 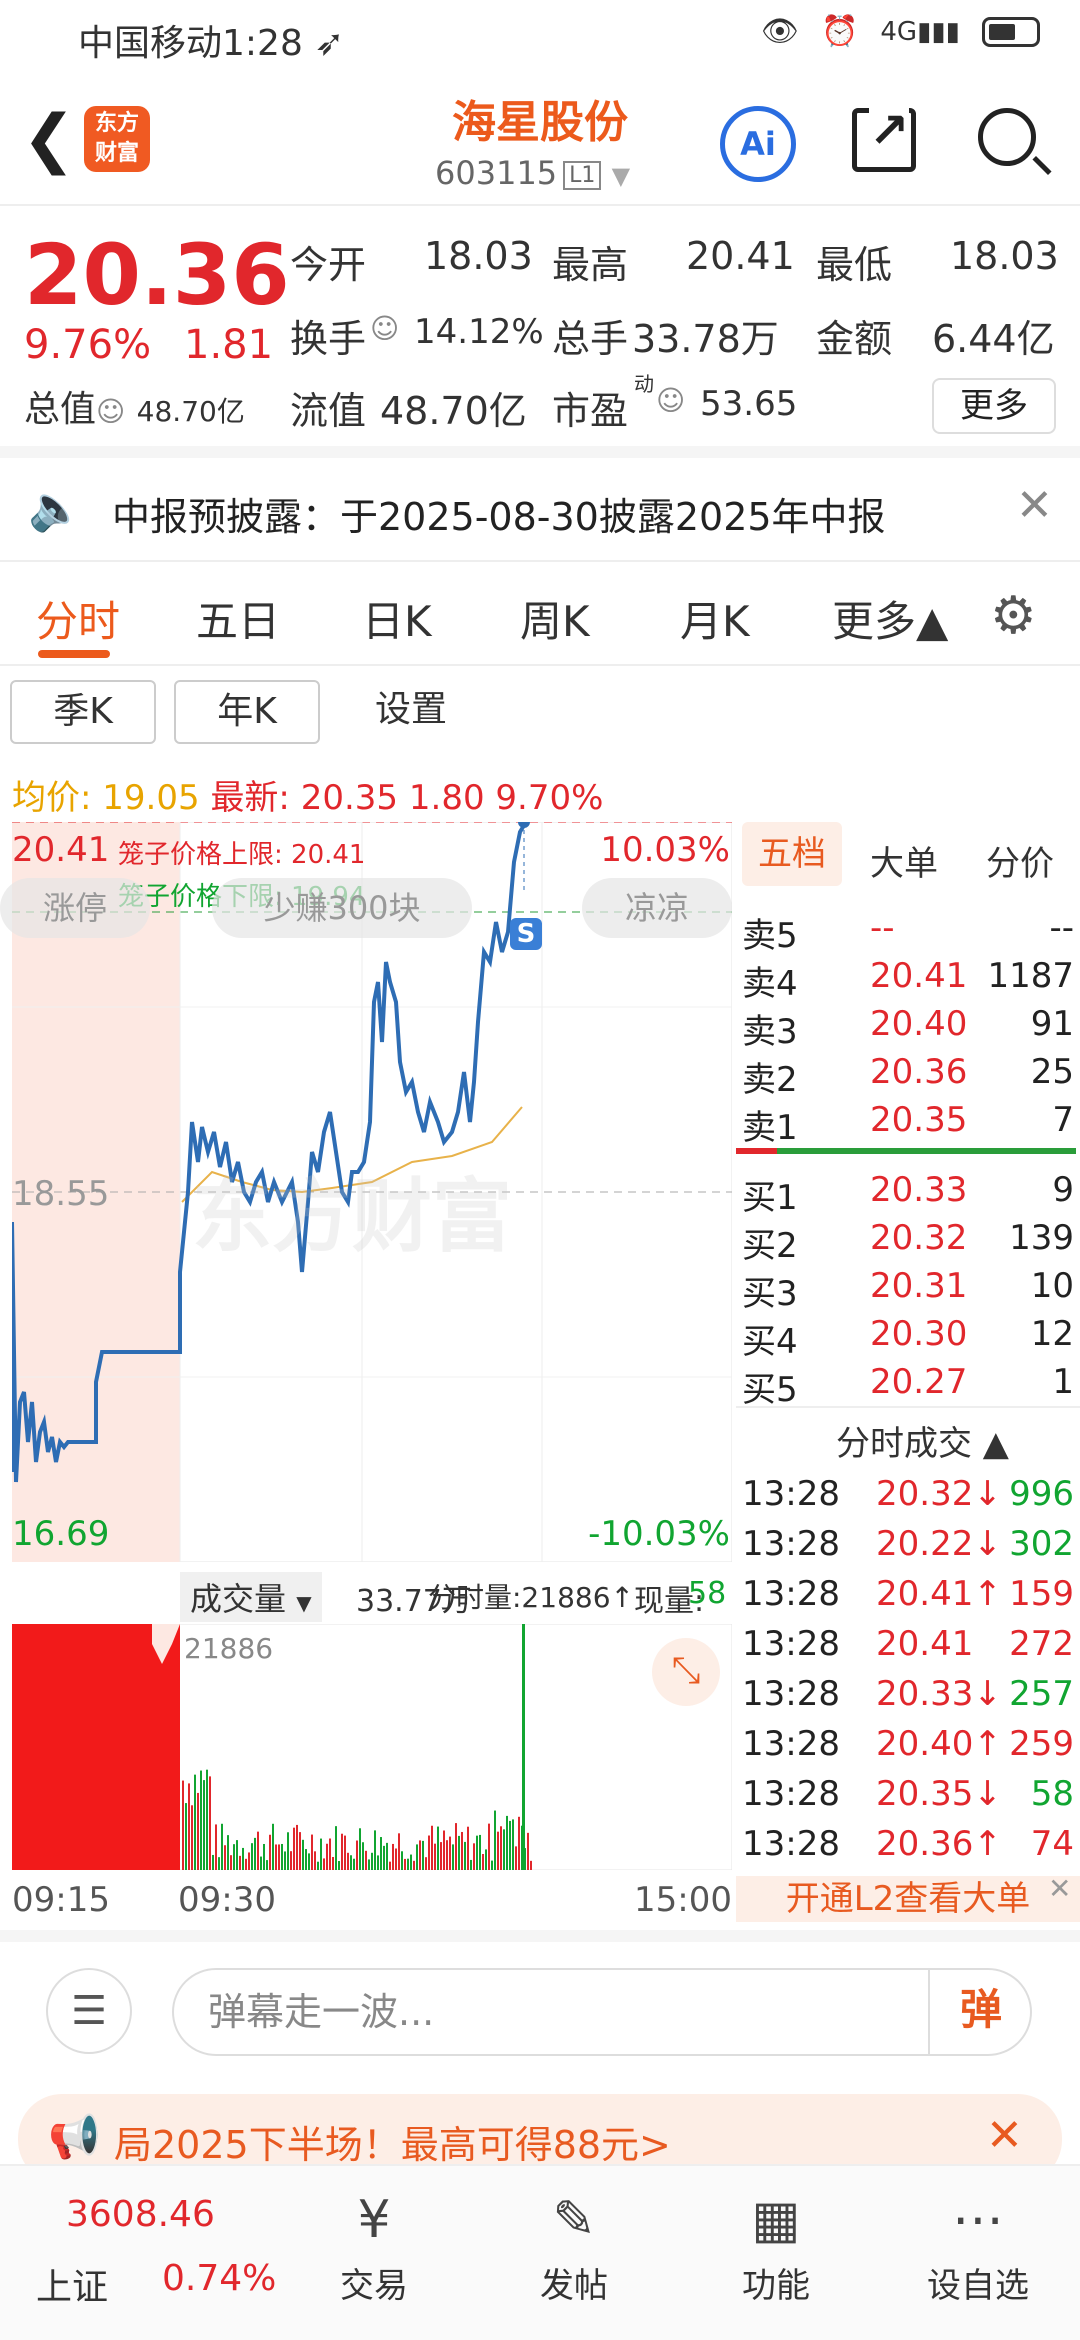 What do you see at coordinates (1041, 1744) in the screenshot?
I see `trade-volume: 259` at bounding box center [1041, 1744].